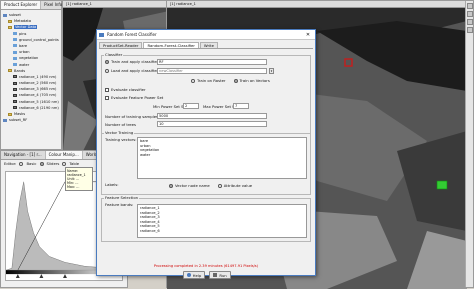 The image size is (474, 289). Describe the element at coordinates (112, 184) in the screenshot. I see `labels-label: Labels:` at that location.